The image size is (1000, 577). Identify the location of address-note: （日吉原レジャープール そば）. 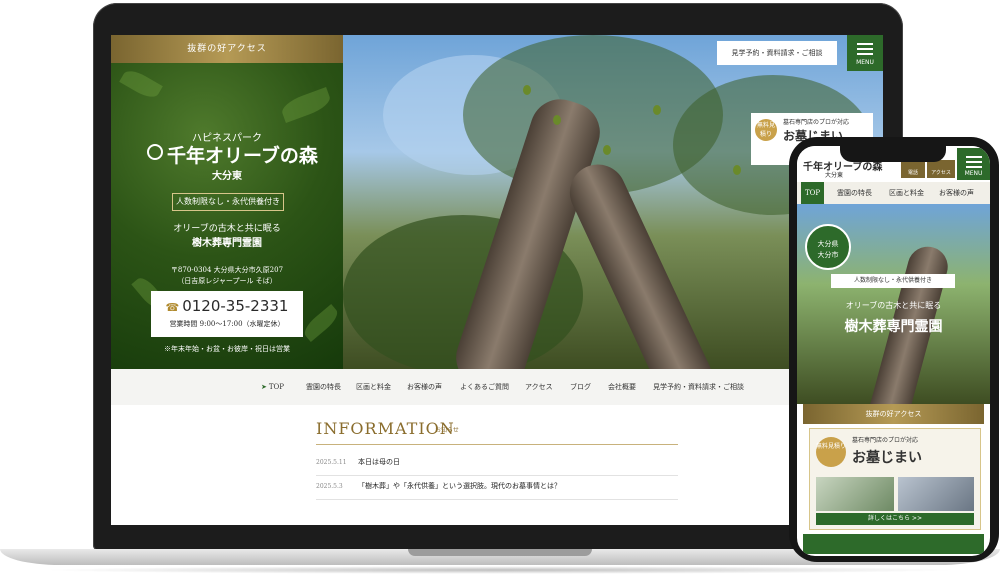
(227, 281).